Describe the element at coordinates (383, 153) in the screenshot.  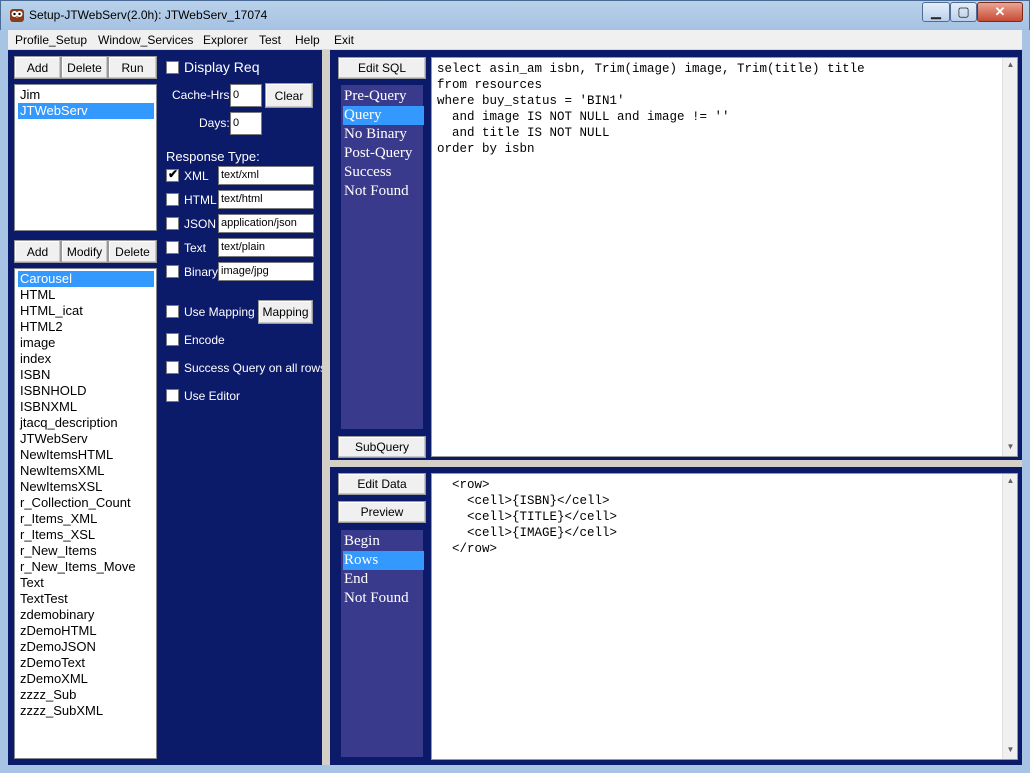
I see `section-item: Post-Query` at that location.